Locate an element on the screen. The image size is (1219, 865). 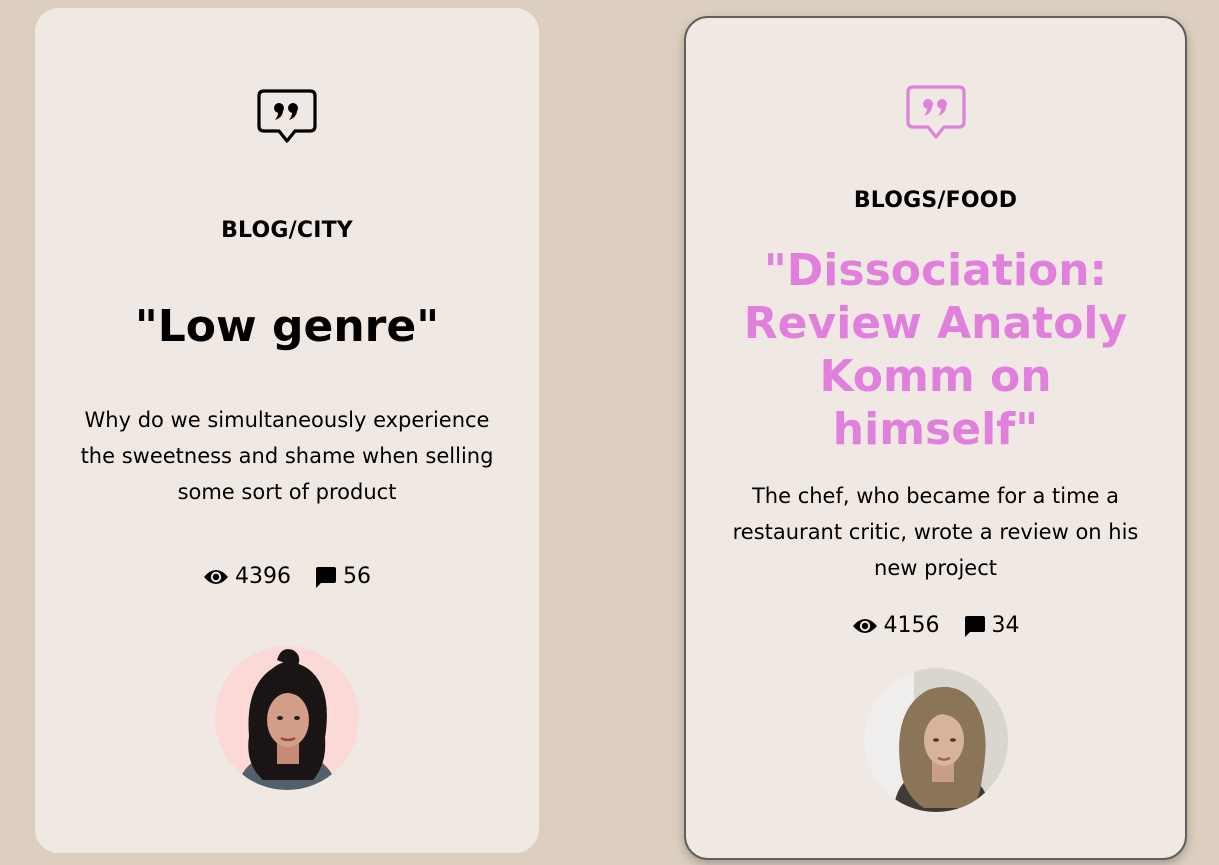
comments-count: 34 is located at coordinates (1005, 625).